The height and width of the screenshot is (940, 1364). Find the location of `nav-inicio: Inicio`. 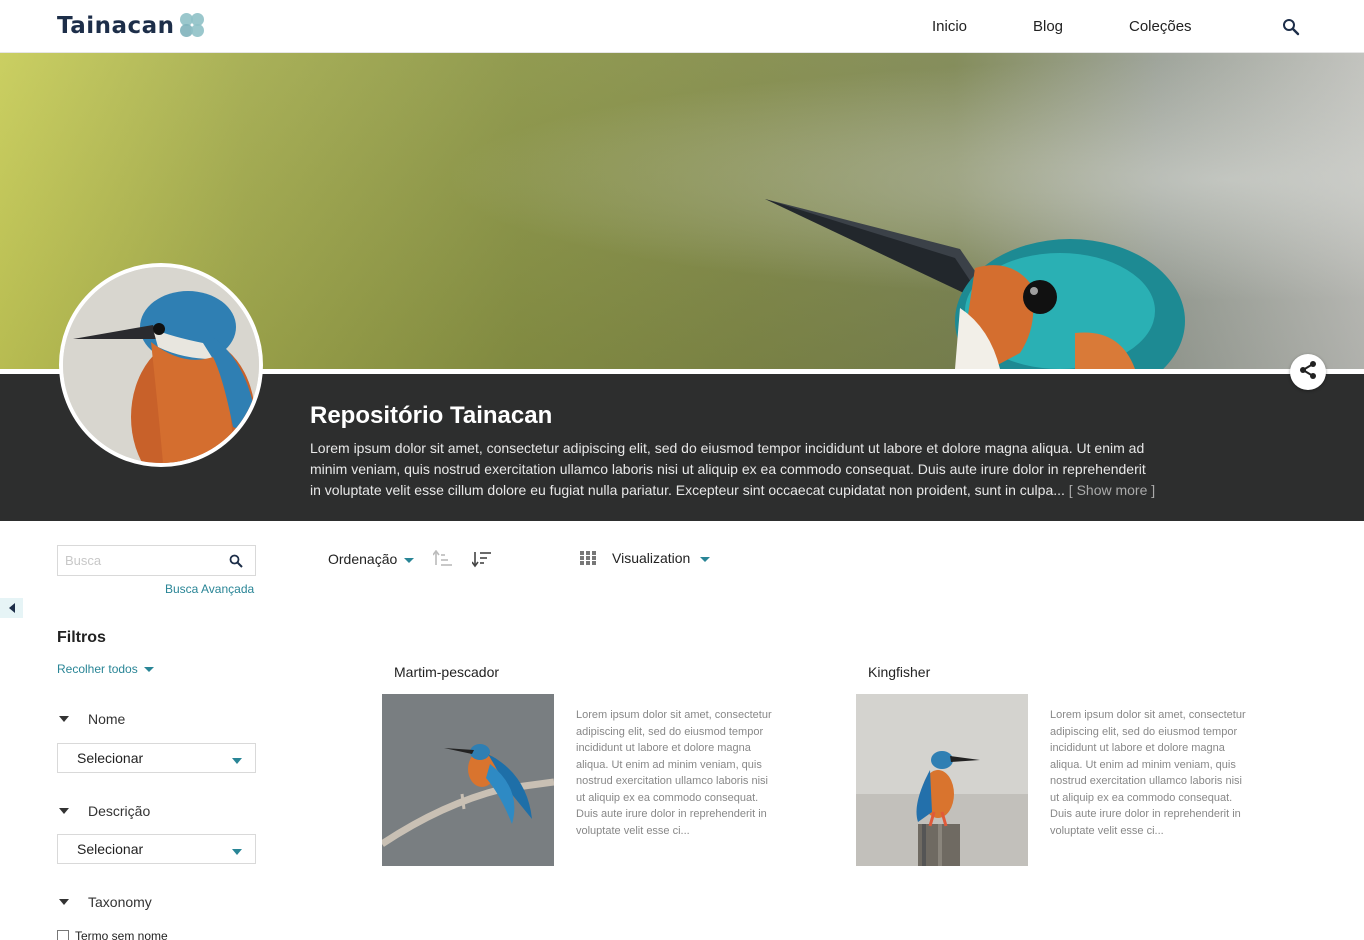

nav-inicio: Inicio is located at coordinates (949, 26).